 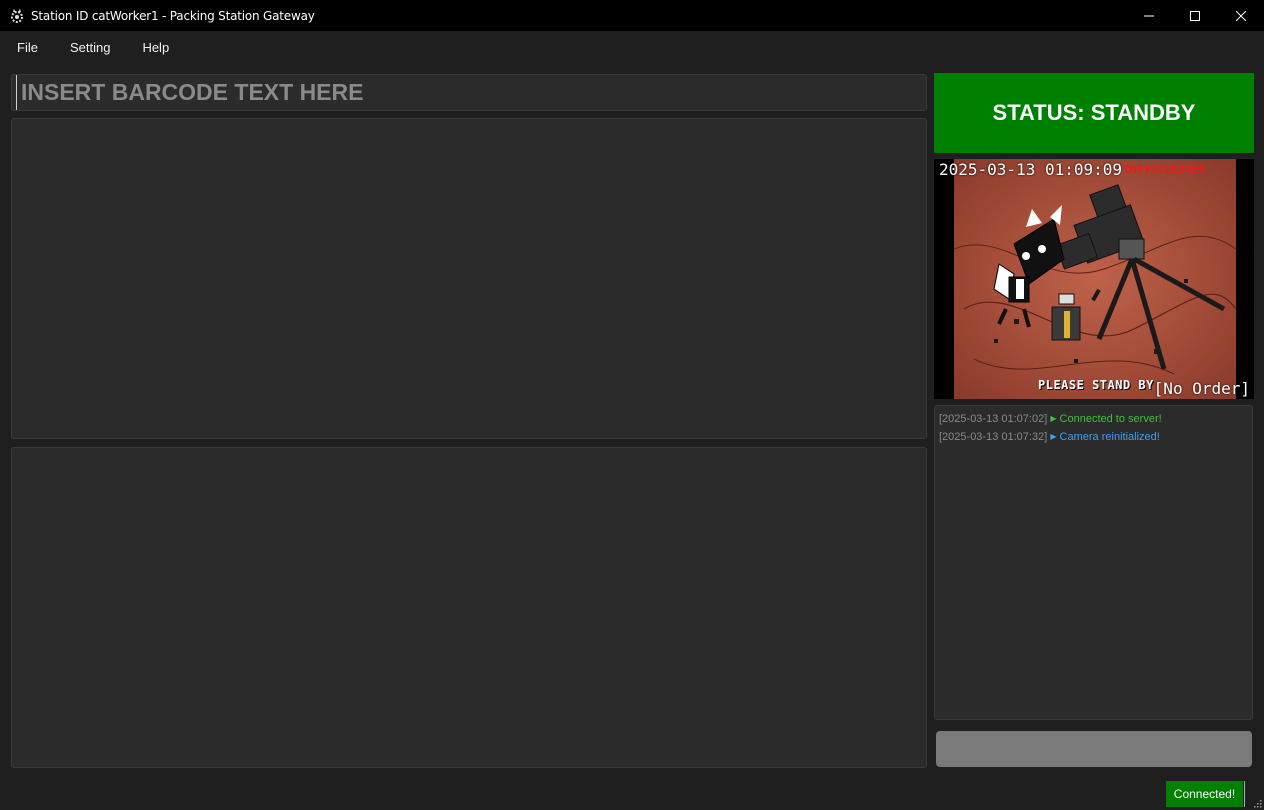 I want to click on maximize-icon, so click(x=1195, y=15).